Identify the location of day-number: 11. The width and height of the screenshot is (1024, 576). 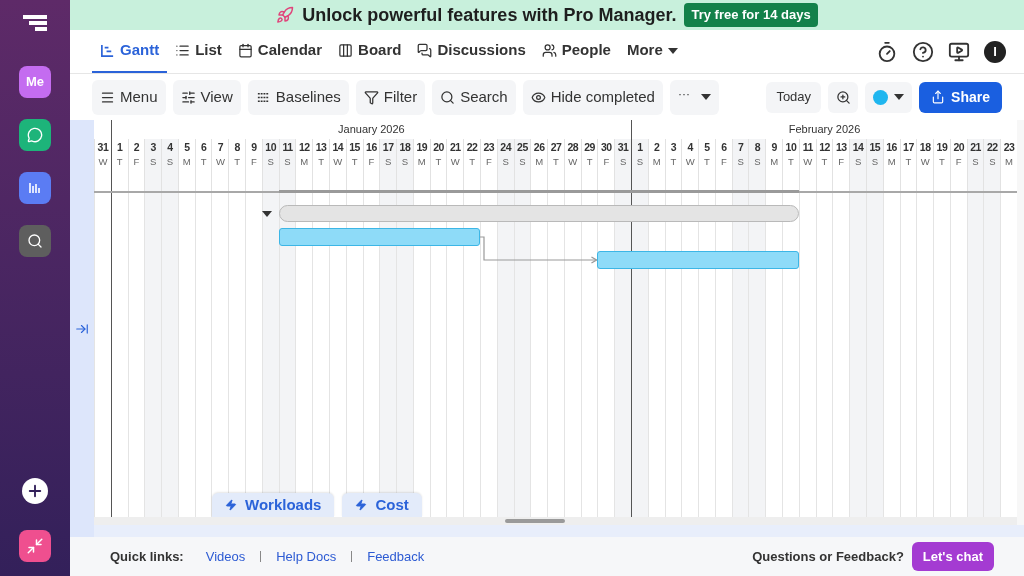
(287, 147).